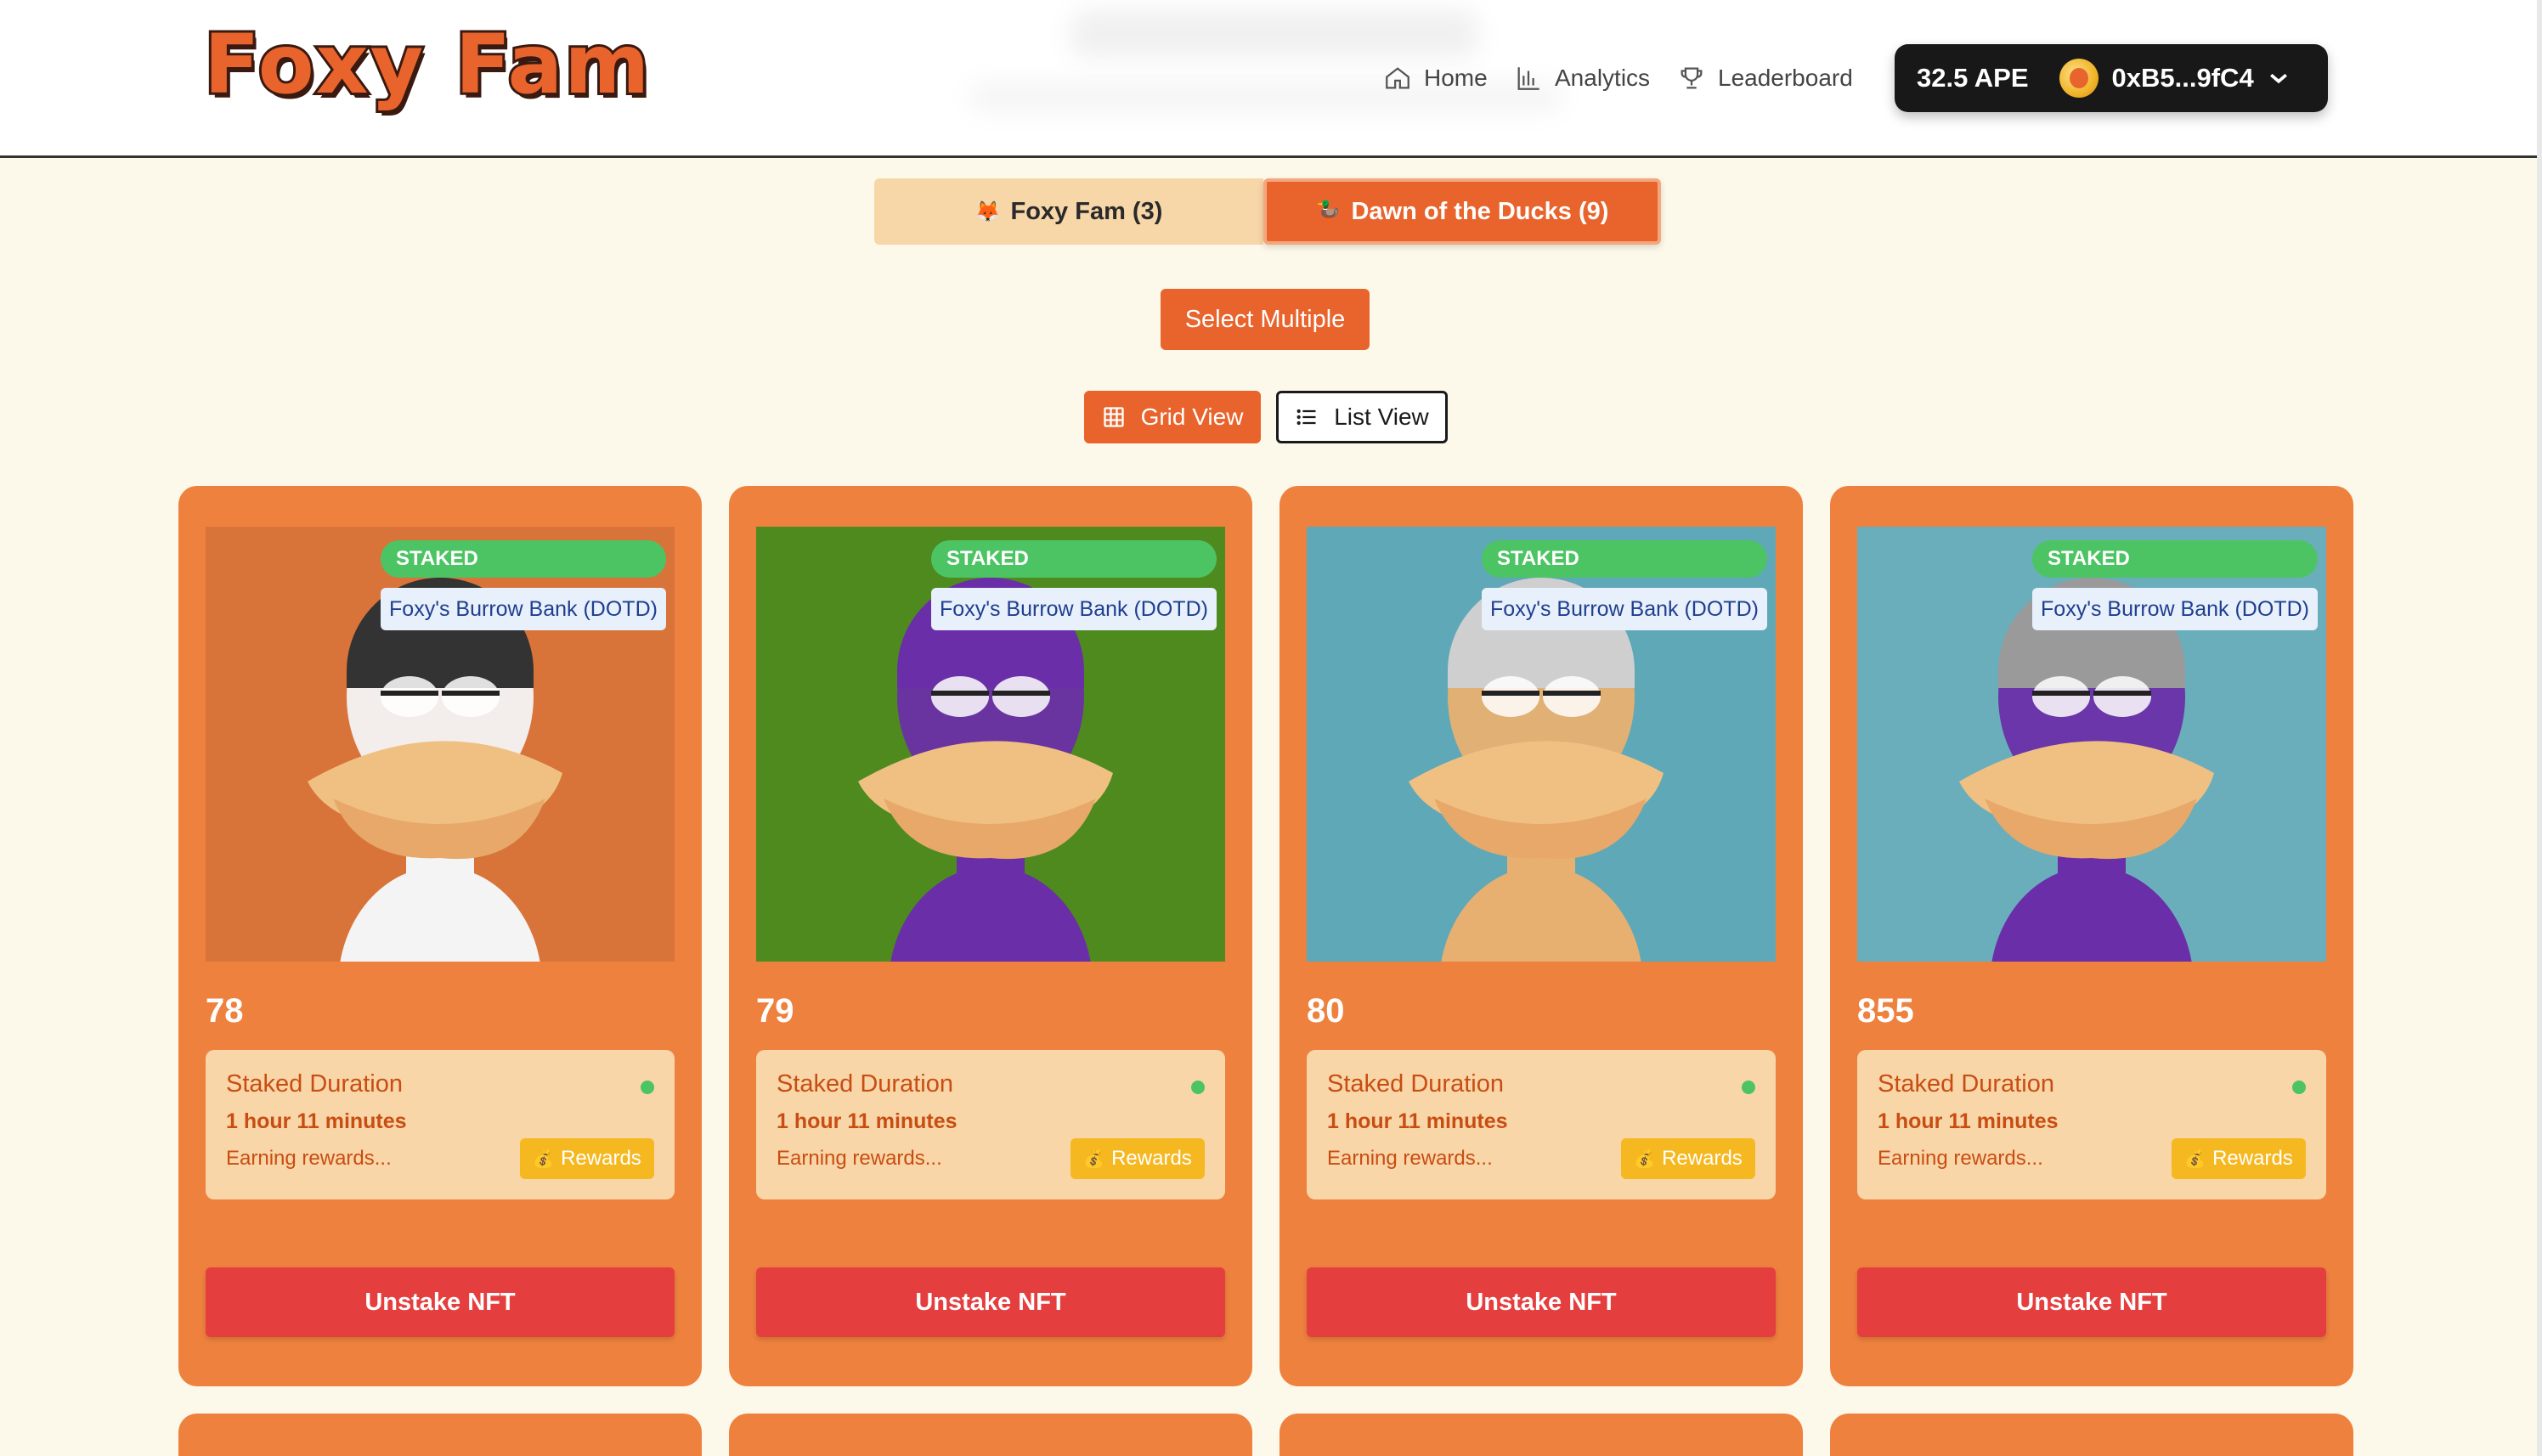 This screenshot has height=1456, width=2542. Describe the element at coordinates (1480, 211) in the screenshot. I see `tab-dawn-of-the-ducks-label: Dawn of the Ducks (9)` at that location.